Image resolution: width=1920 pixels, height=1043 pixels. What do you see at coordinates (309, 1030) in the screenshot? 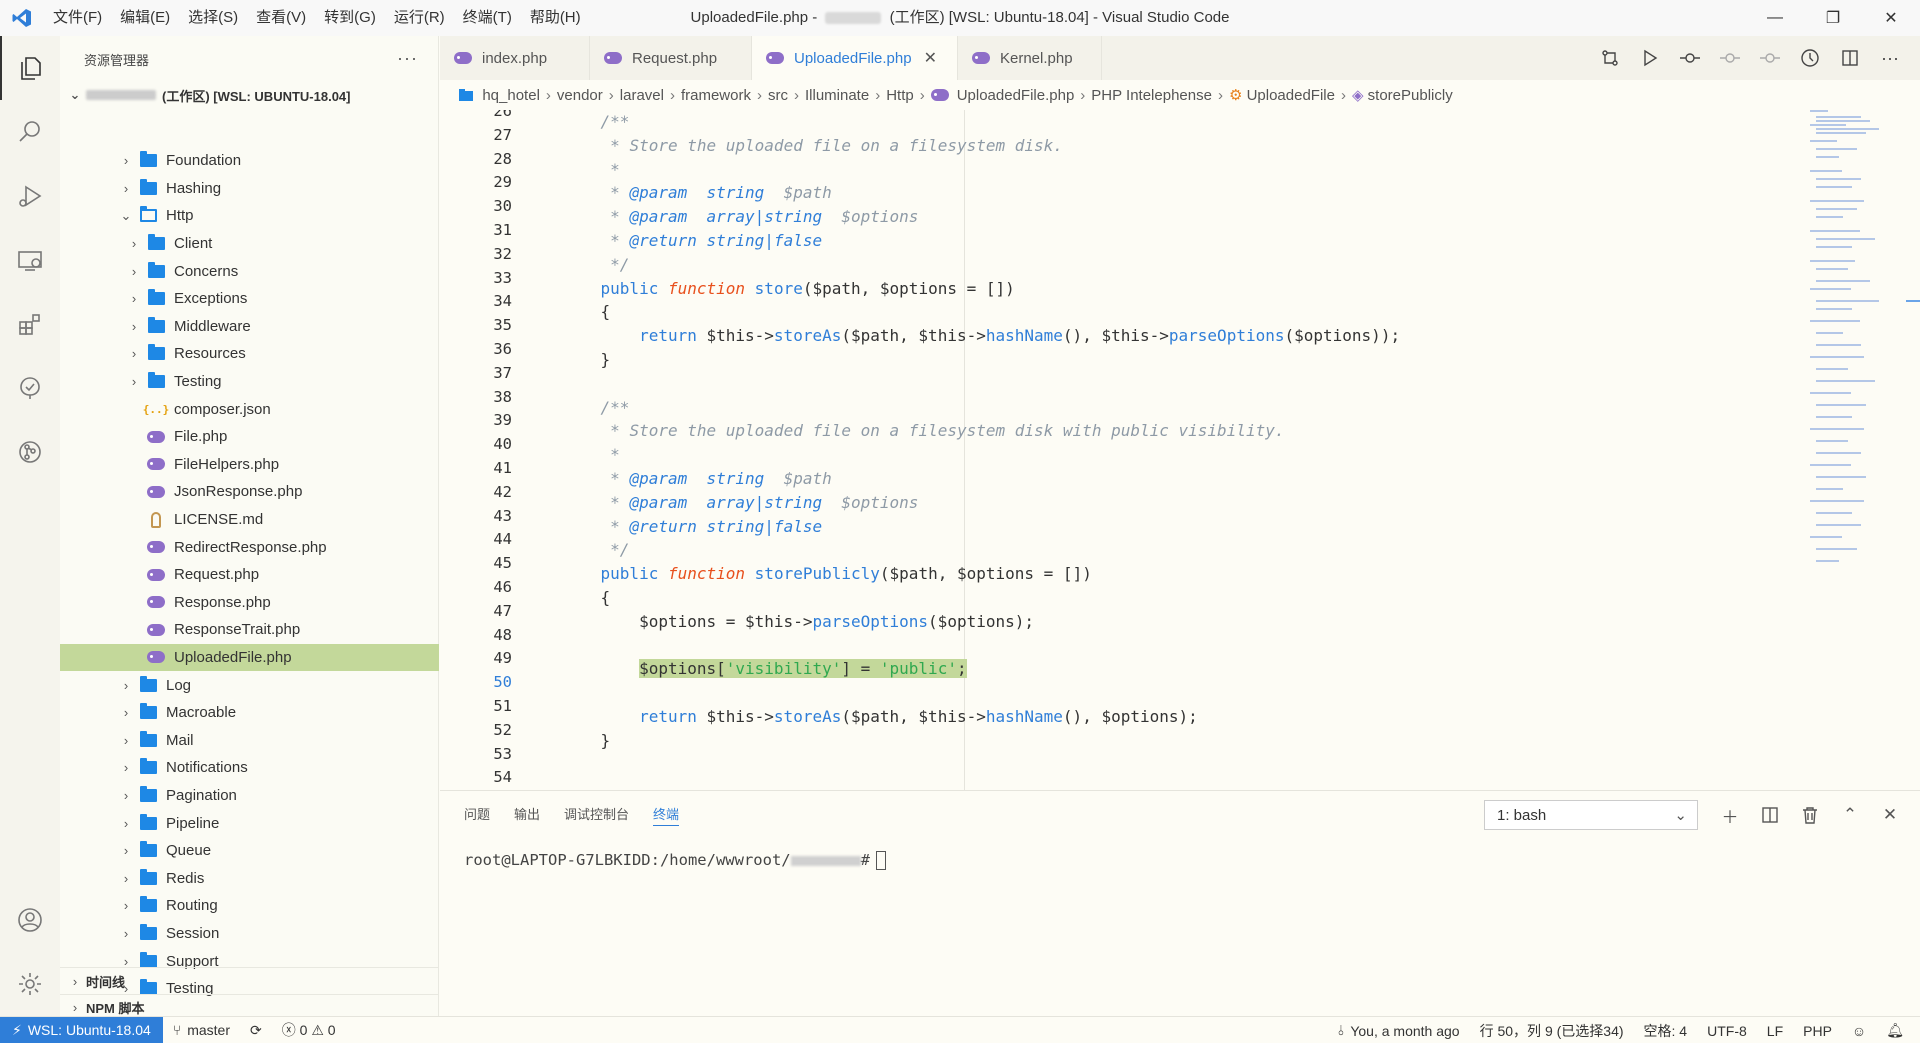
I see `problems-indicator: ⓧ 0 ⚠ 0` at bounding box center [309, 1030].